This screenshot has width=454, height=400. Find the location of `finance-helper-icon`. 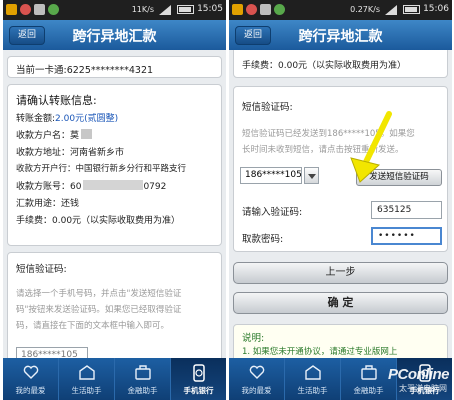

finance-helper-icon is located at coordinates (142, 372).